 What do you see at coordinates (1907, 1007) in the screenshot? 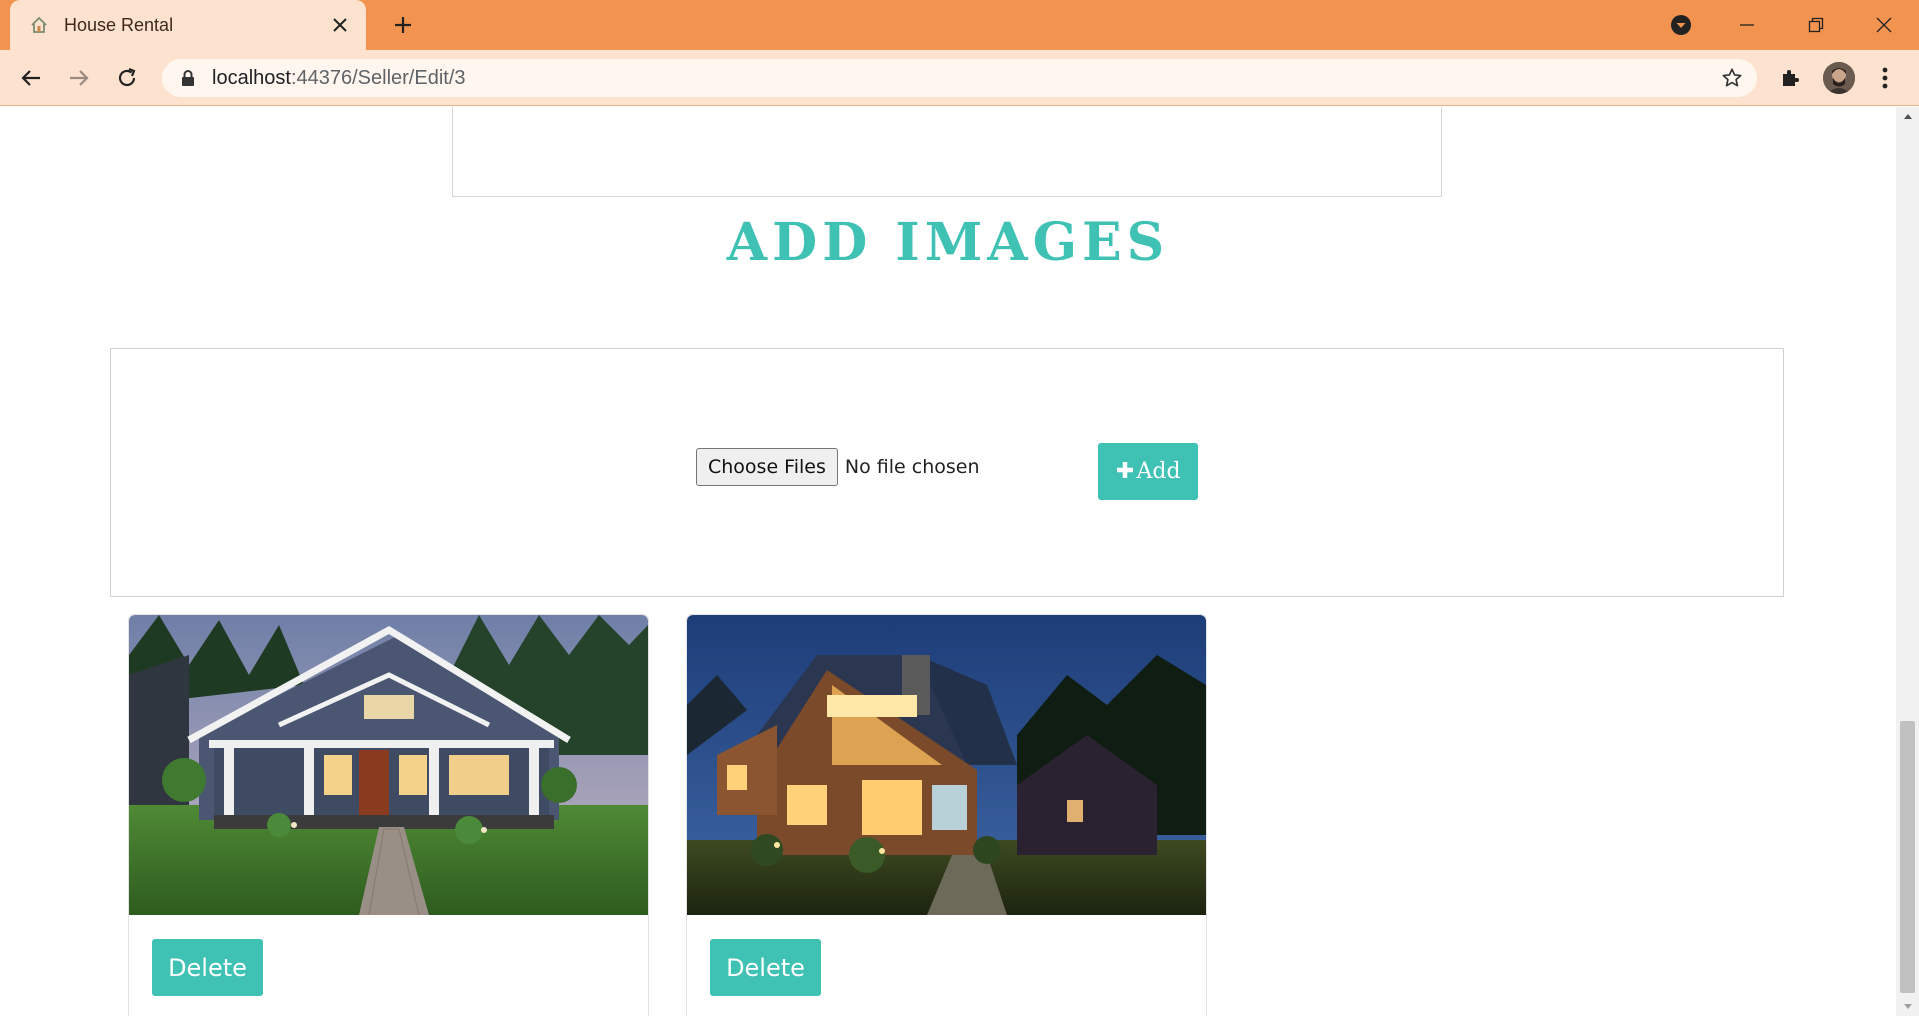
I see `scroll-down-arrow-icon` at bounding box center [1907, 1007].